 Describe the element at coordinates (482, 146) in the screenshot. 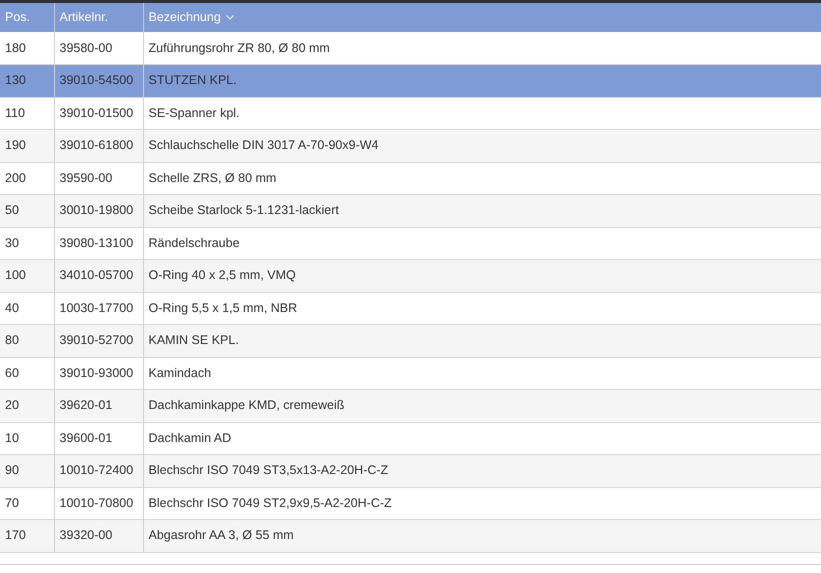

I see `table-cell: Schlauchschelle DIN 3017 A-70-90x9-W4` at that location.